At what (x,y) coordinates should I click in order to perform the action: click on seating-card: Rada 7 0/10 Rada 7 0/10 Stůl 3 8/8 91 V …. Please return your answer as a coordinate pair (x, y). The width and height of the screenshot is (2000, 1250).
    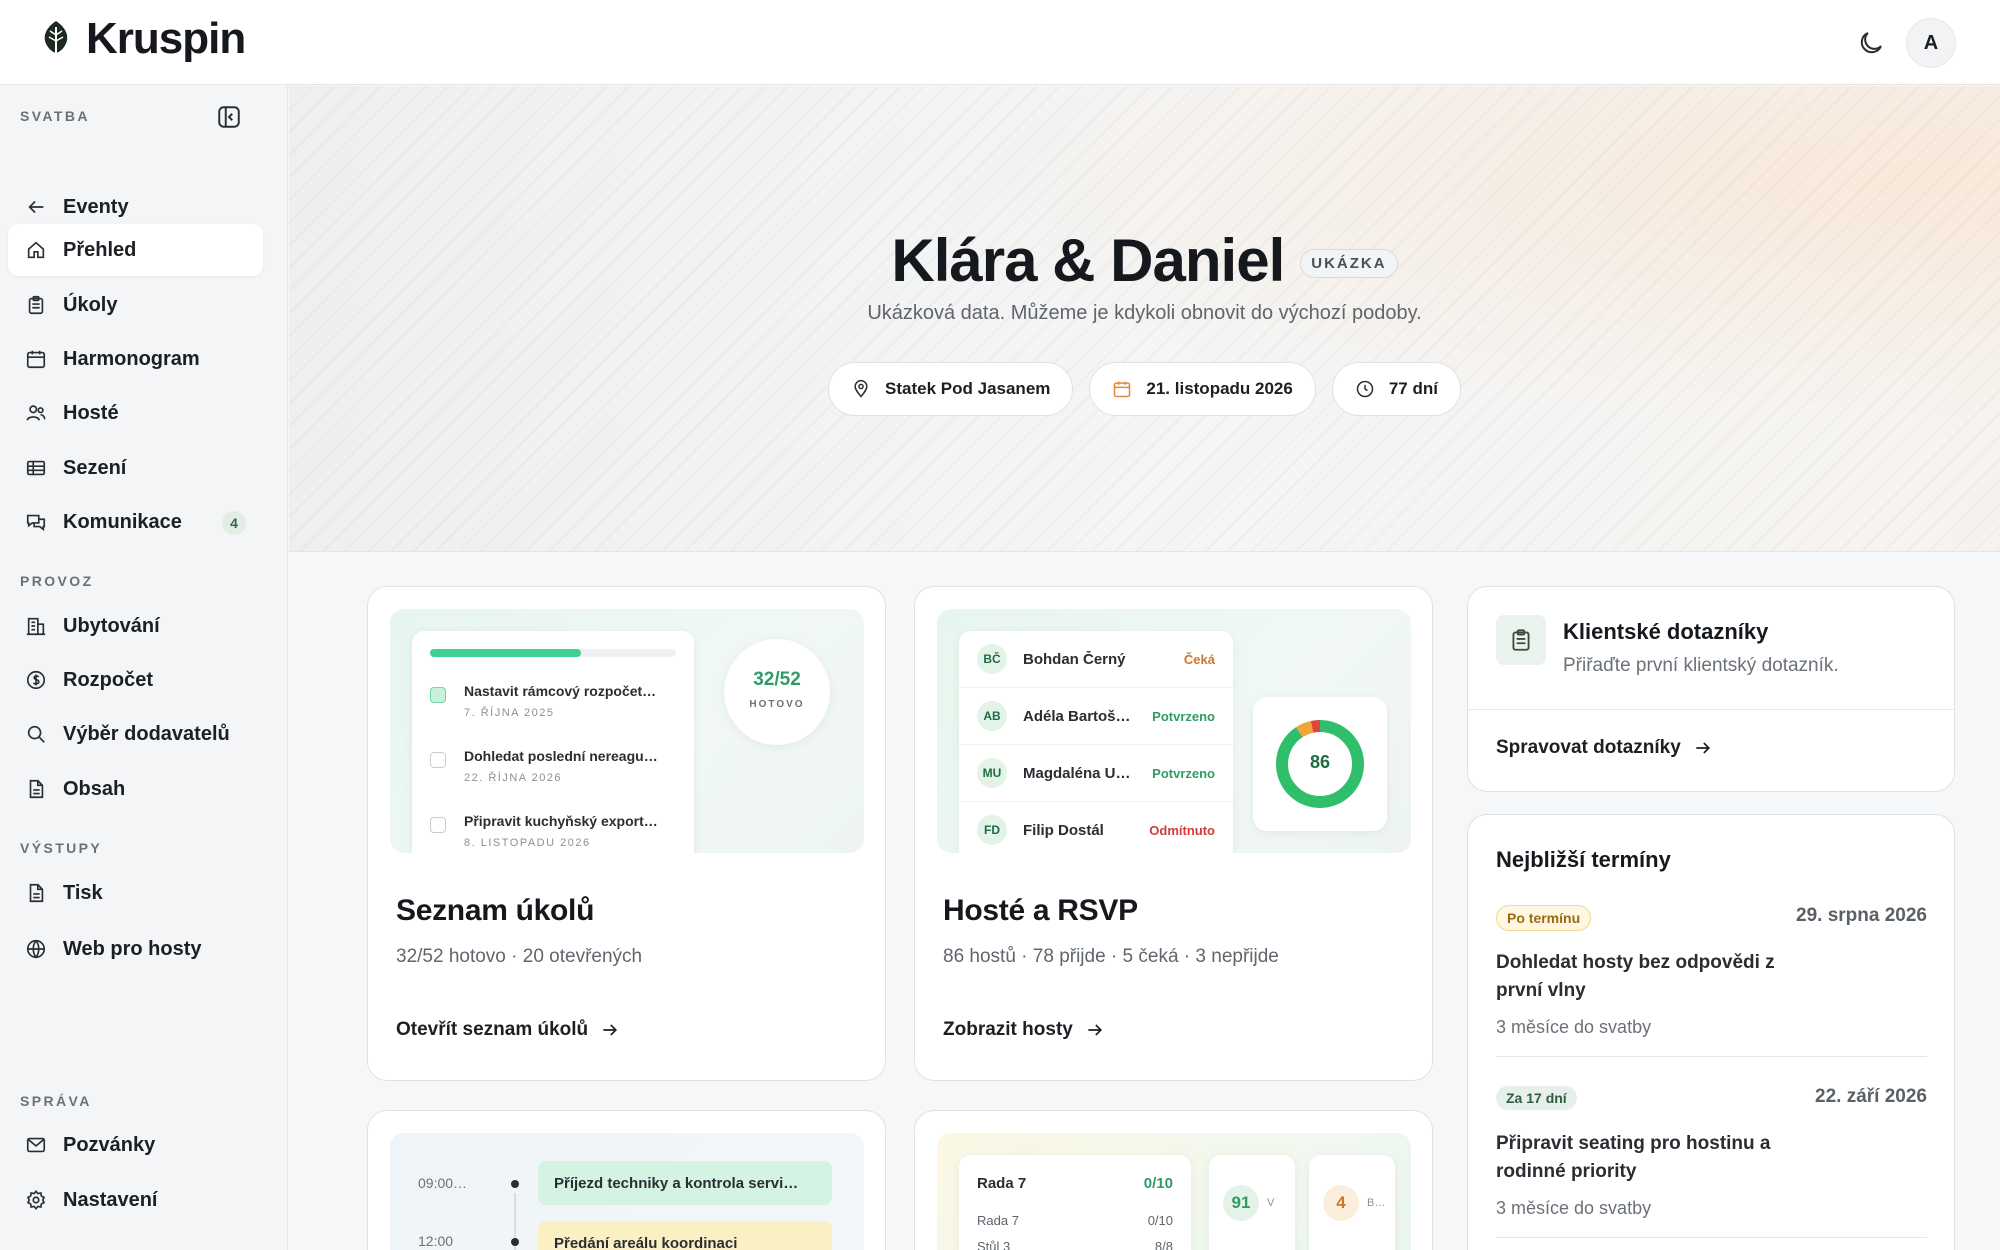
    Looking at the image, I should click on (1173, 1180).